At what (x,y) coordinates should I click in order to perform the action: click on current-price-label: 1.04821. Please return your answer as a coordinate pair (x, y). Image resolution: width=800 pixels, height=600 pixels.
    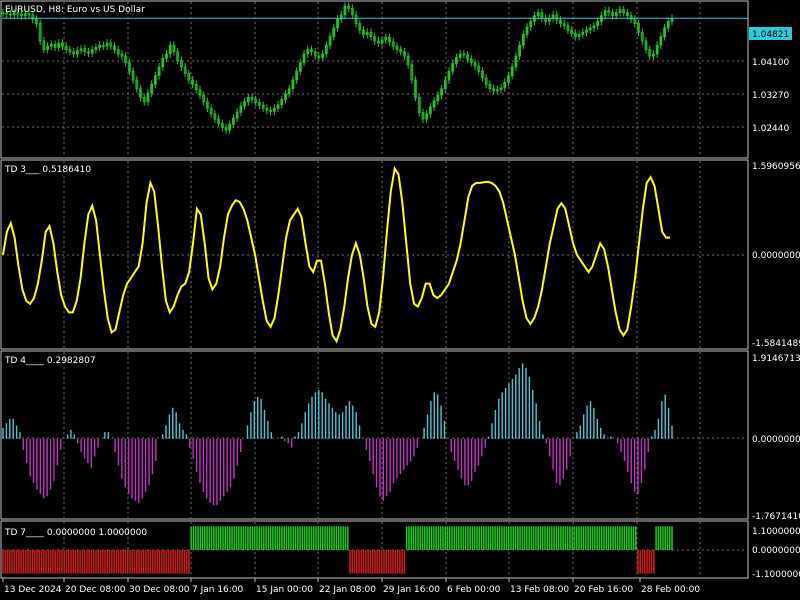
    Looking at the image, I should click on (770, 35).